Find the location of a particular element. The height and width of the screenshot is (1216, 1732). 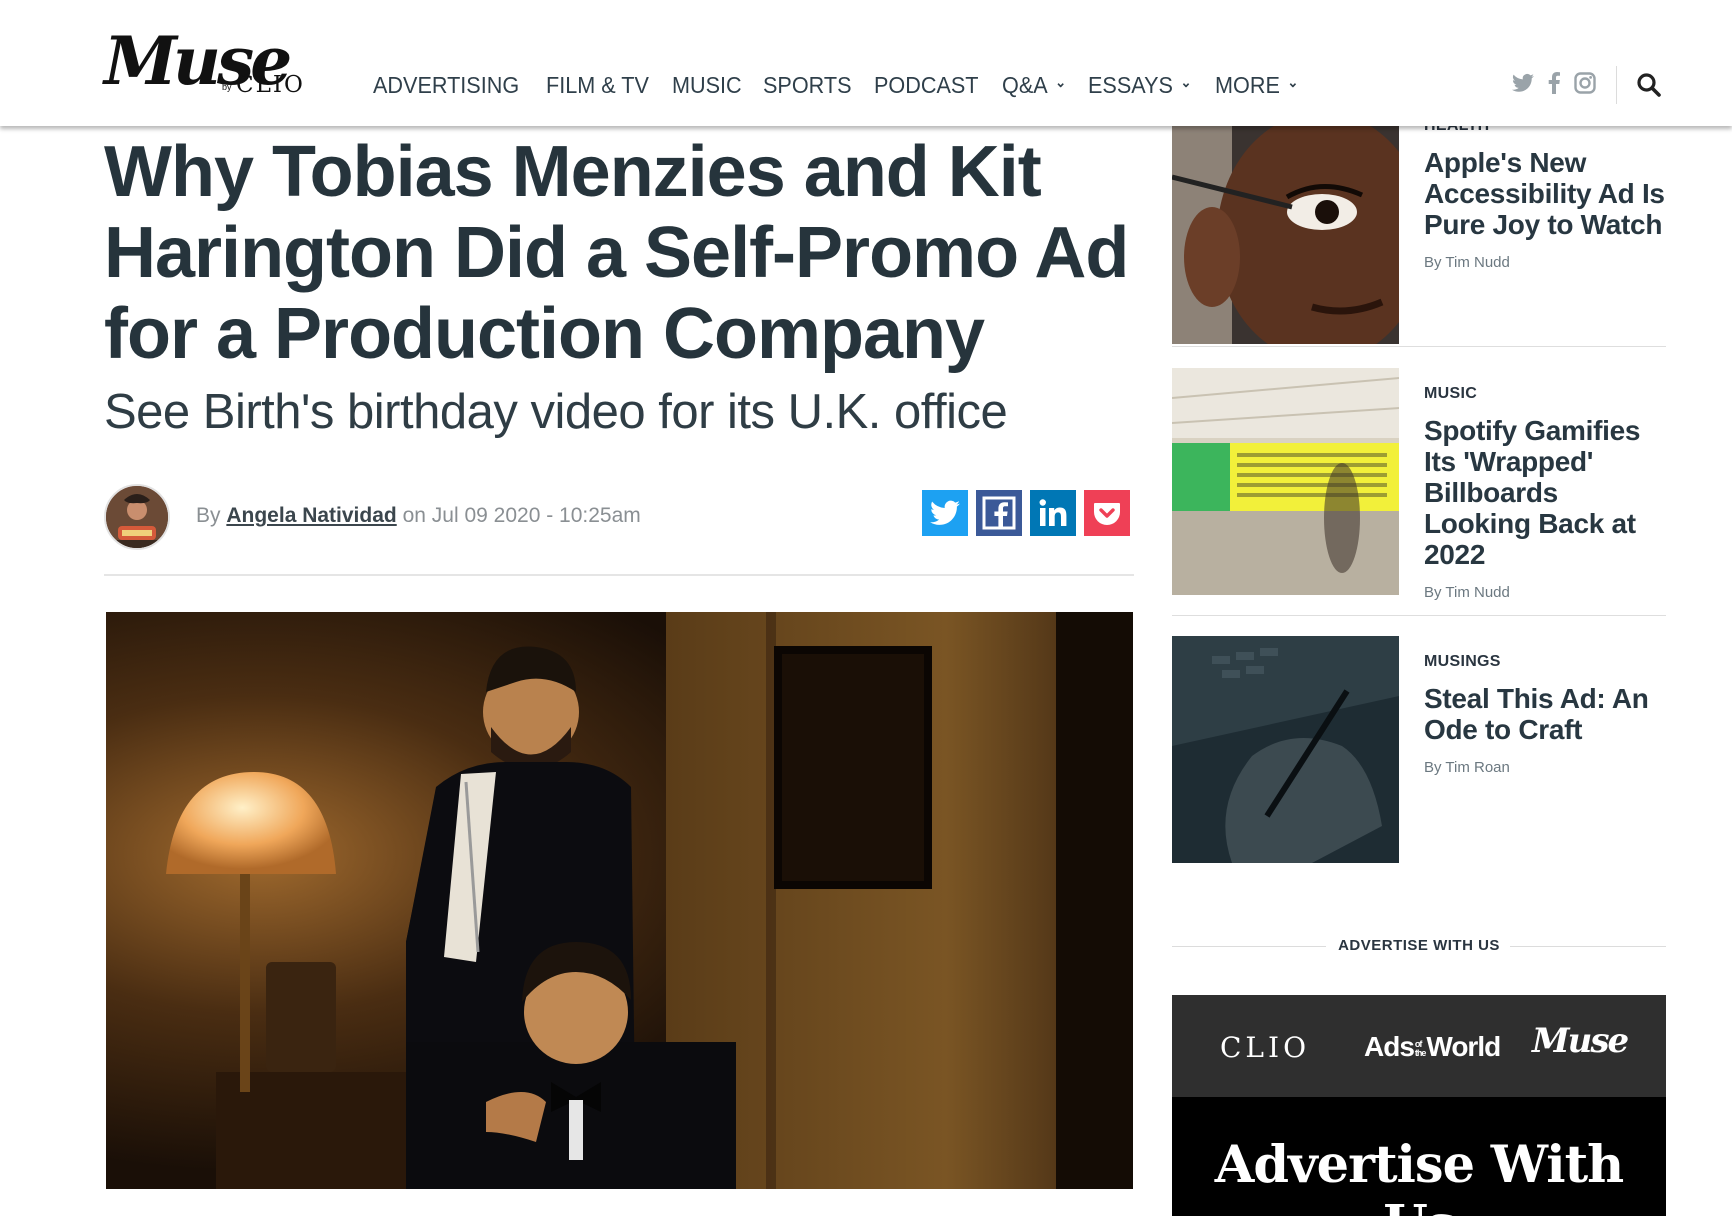

author-avatar is located at coordinates (137, 517).